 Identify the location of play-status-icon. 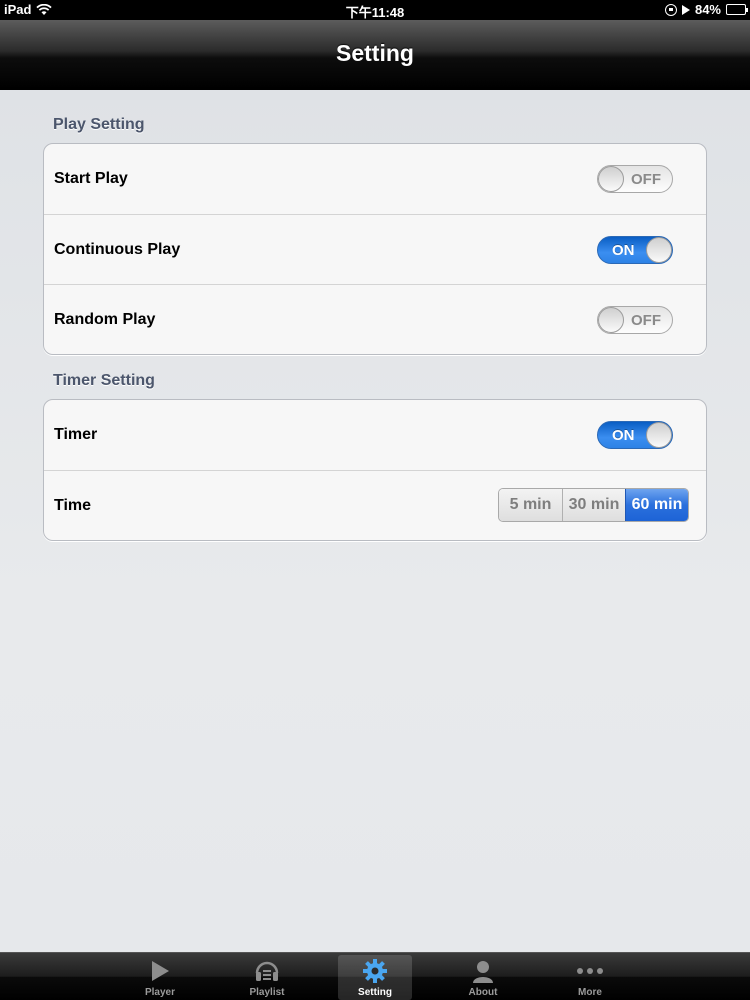
(685, 9).